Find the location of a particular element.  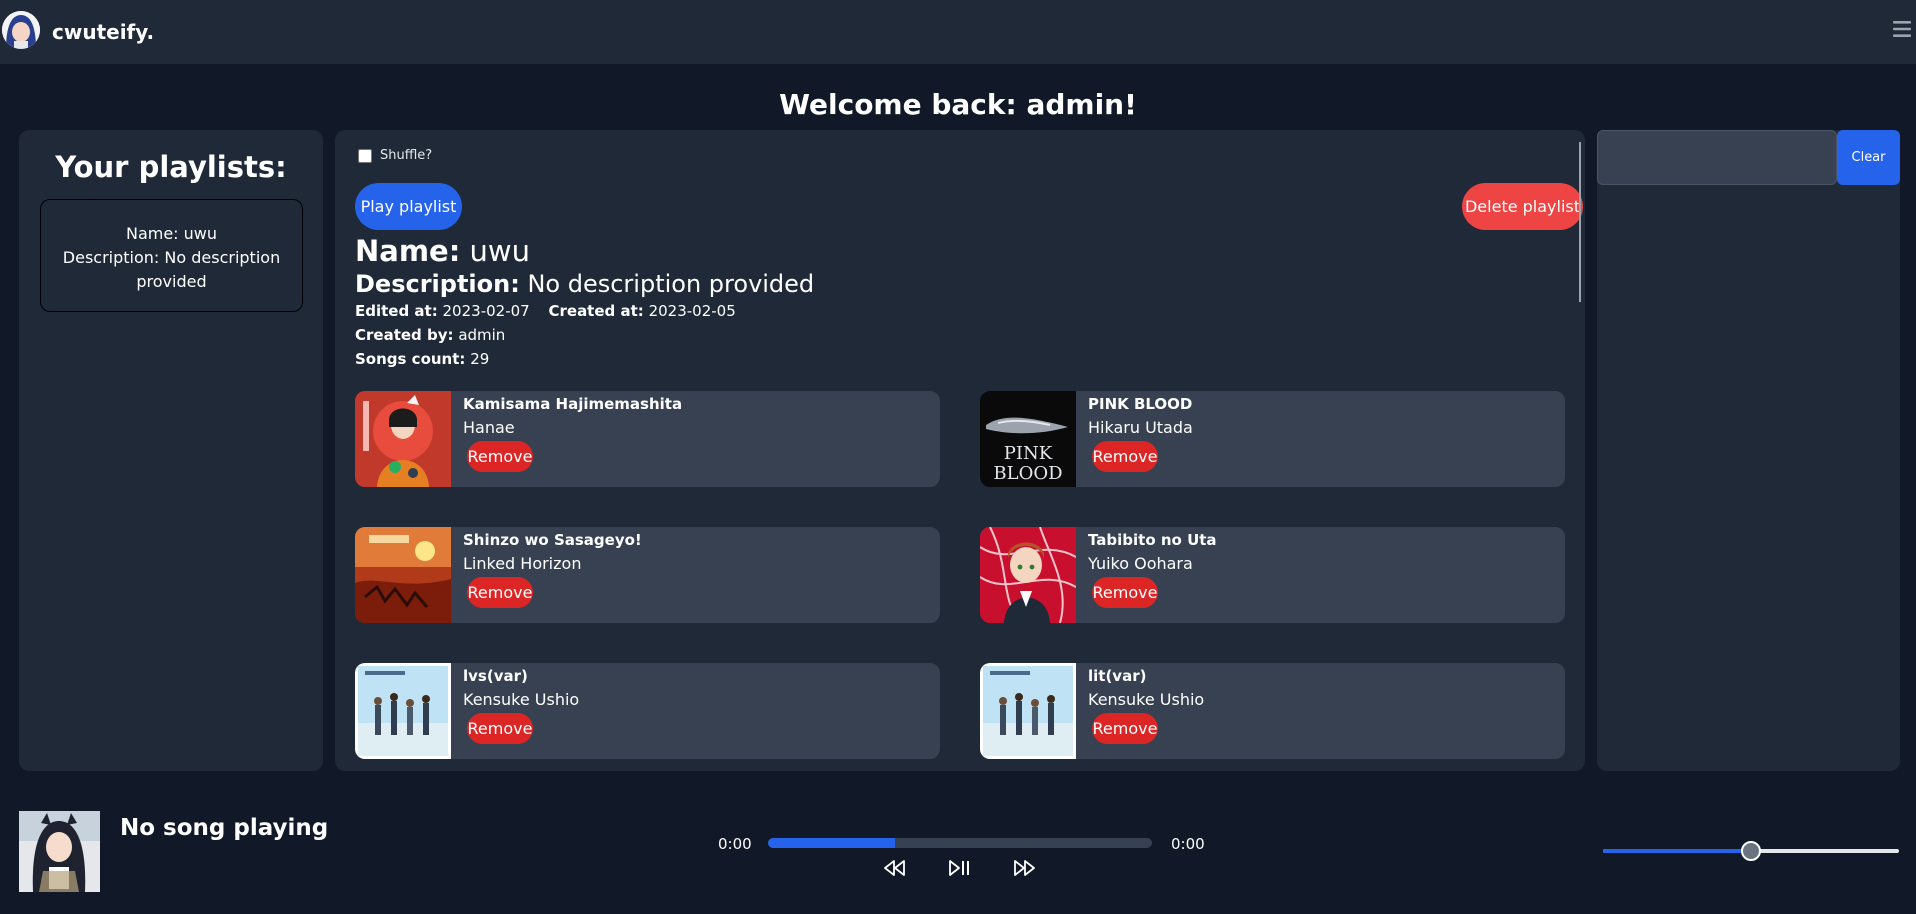

playlist-songs-count: Songs count: 29 is located at coordinates (422, 359).